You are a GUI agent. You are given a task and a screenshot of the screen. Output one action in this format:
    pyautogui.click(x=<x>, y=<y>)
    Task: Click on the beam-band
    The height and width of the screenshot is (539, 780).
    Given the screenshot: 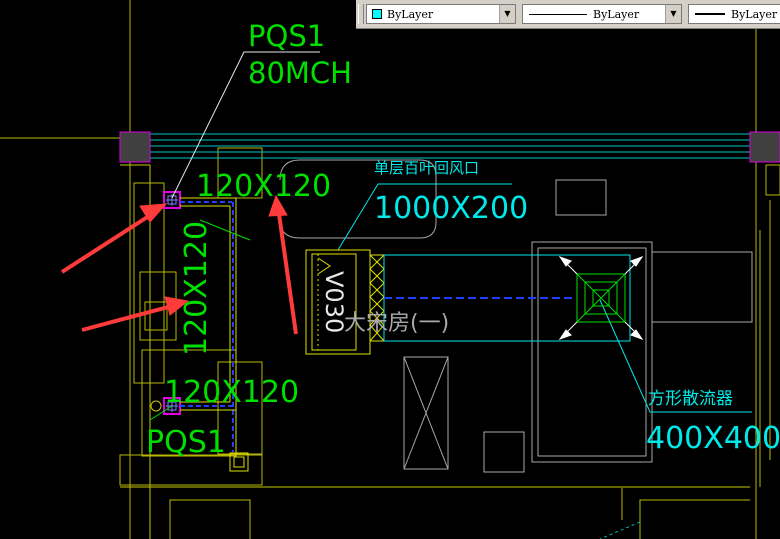 What is the action you would take?
    pyautogui.click(x=449, y=147)
    